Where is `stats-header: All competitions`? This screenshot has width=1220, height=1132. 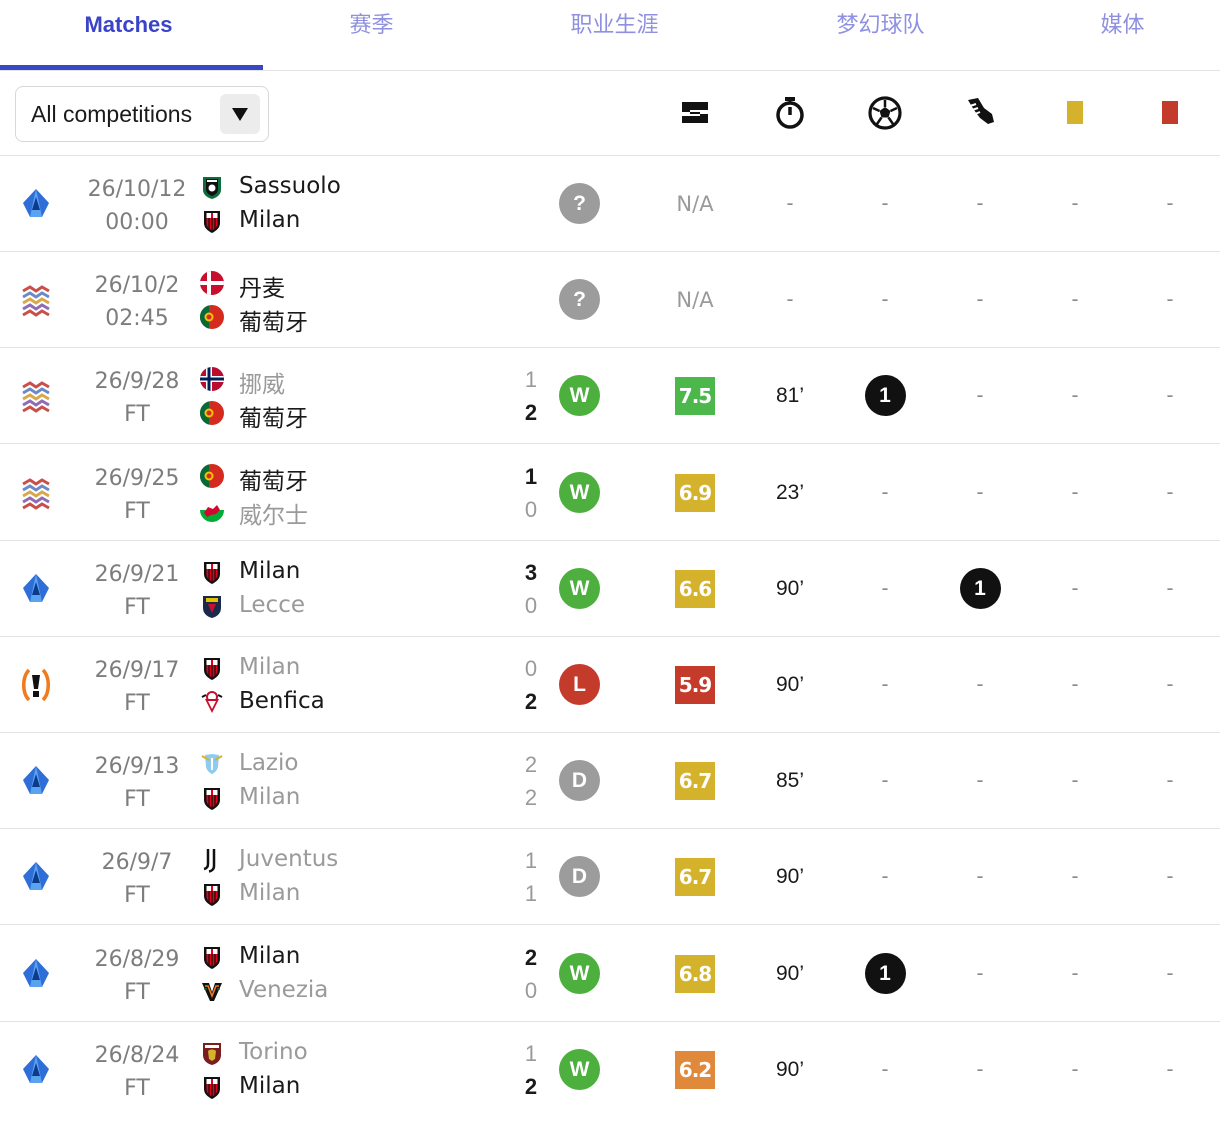
stats-header: All competitions is located at coordinates (610, 113).